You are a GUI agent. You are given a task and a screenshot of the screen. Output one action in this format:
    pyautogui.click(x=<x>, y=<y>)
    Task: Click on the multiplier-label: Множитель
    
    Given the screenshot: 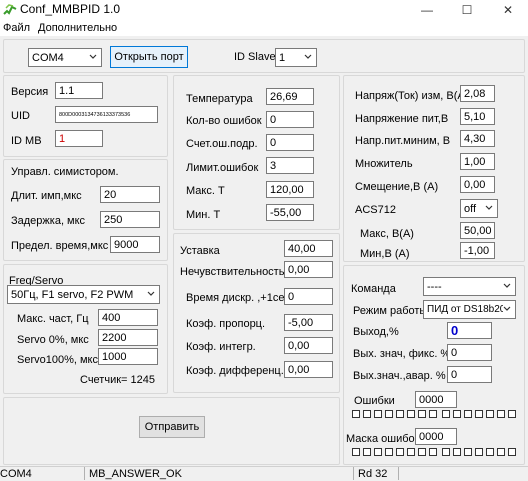 What is the action you would take?
    pyautogui.click(x=384, y=164)
    